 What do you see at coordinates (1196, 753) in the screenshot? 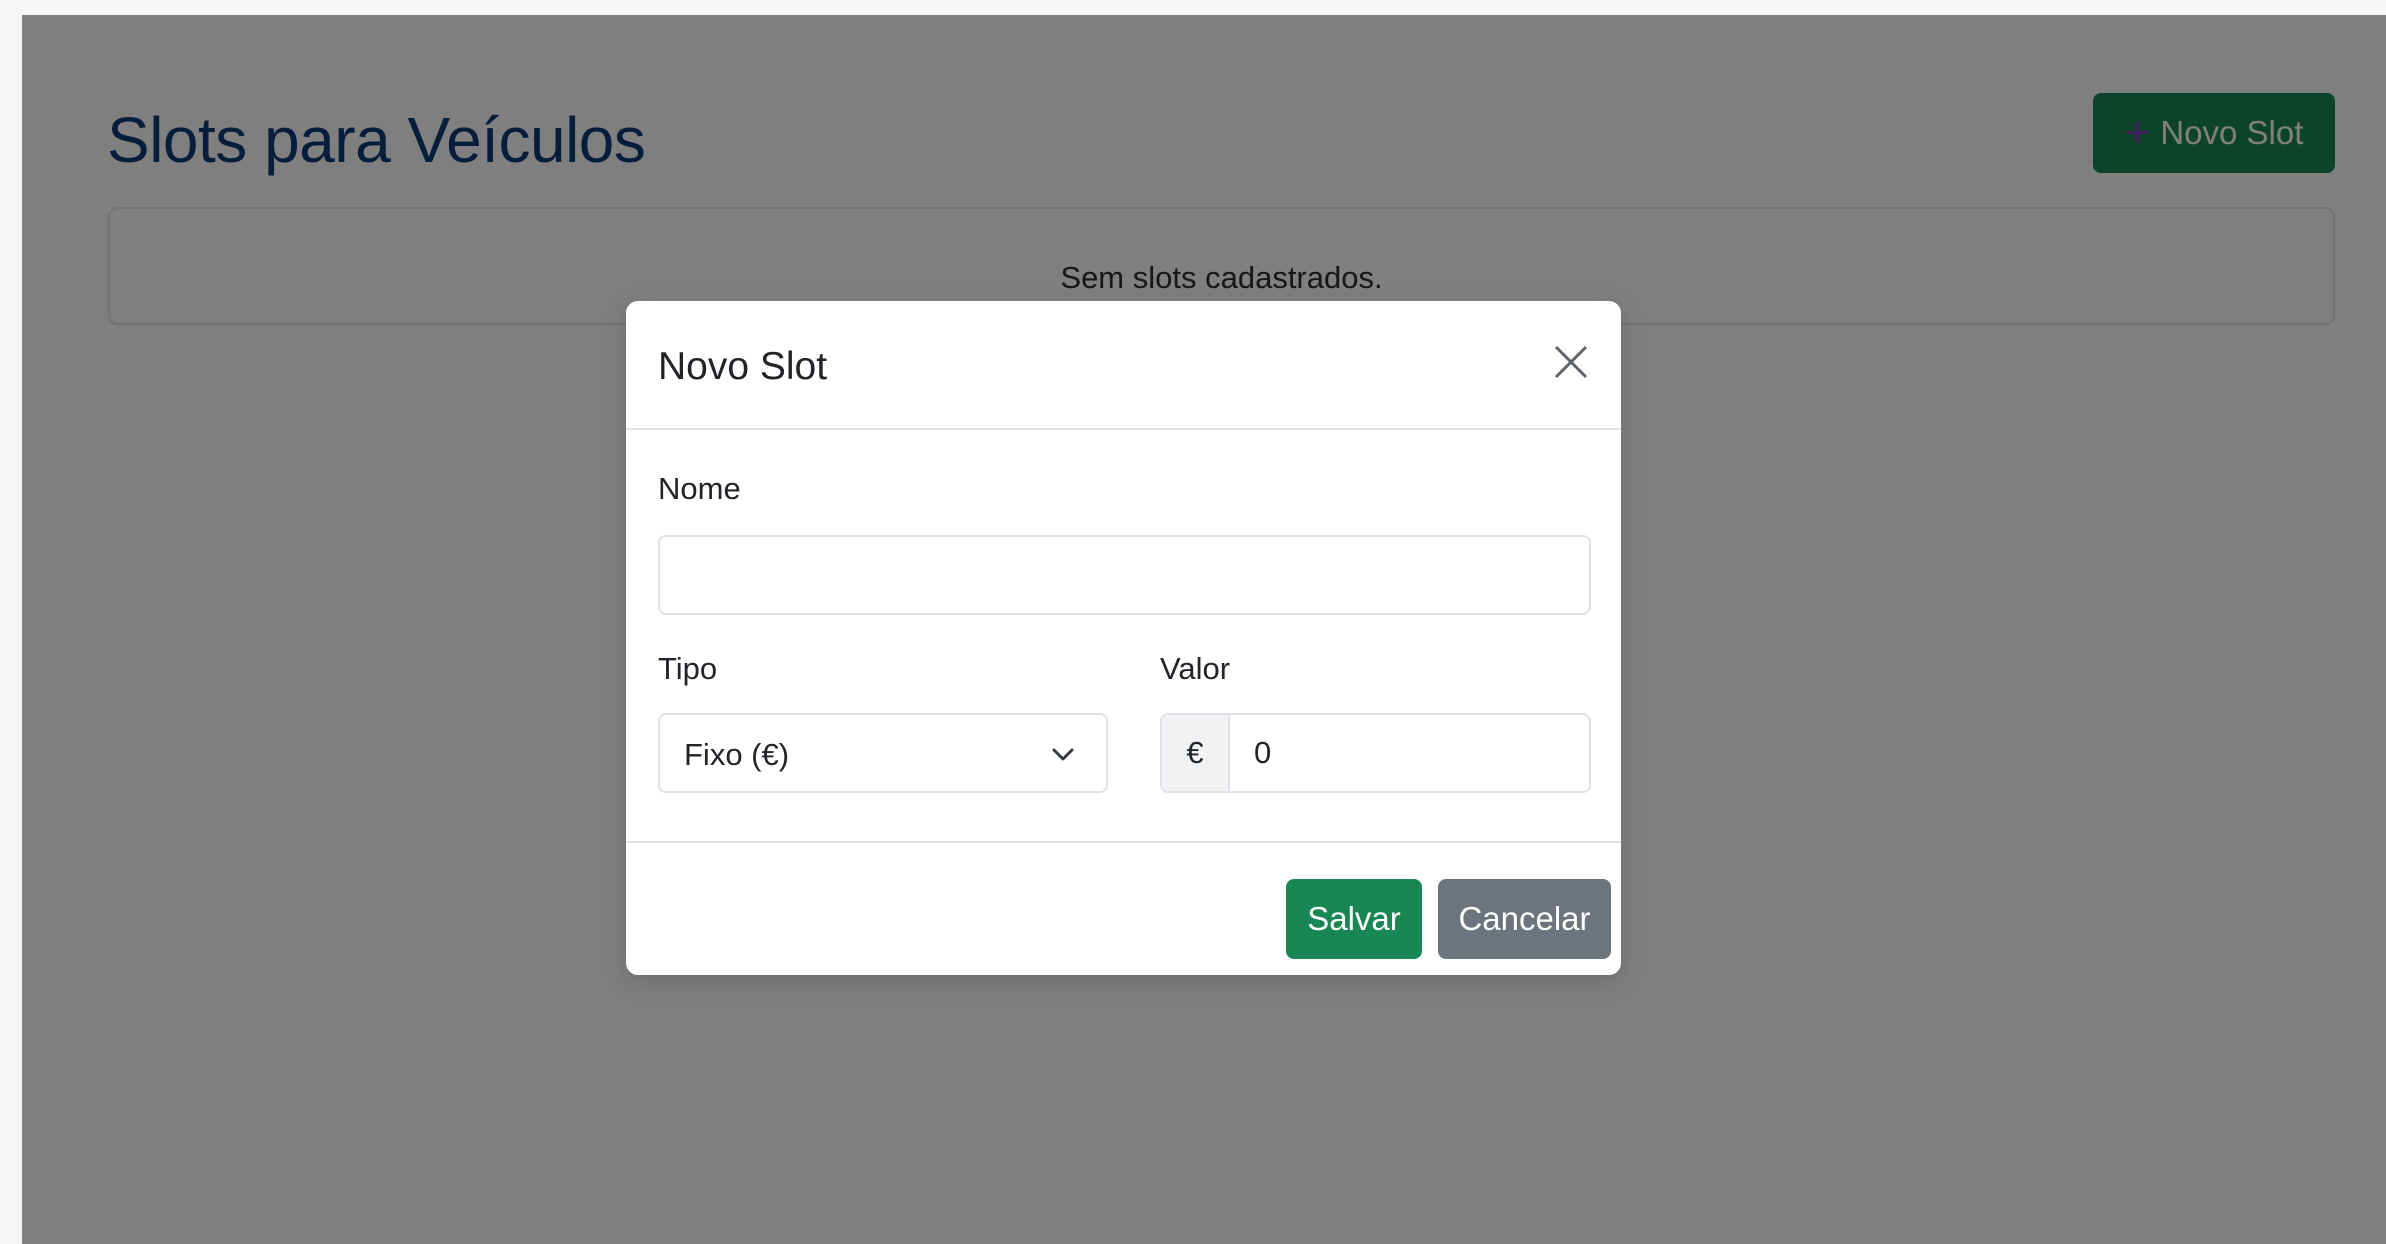
I see `currency-prefix: €` at bounding box center [1196, 753].